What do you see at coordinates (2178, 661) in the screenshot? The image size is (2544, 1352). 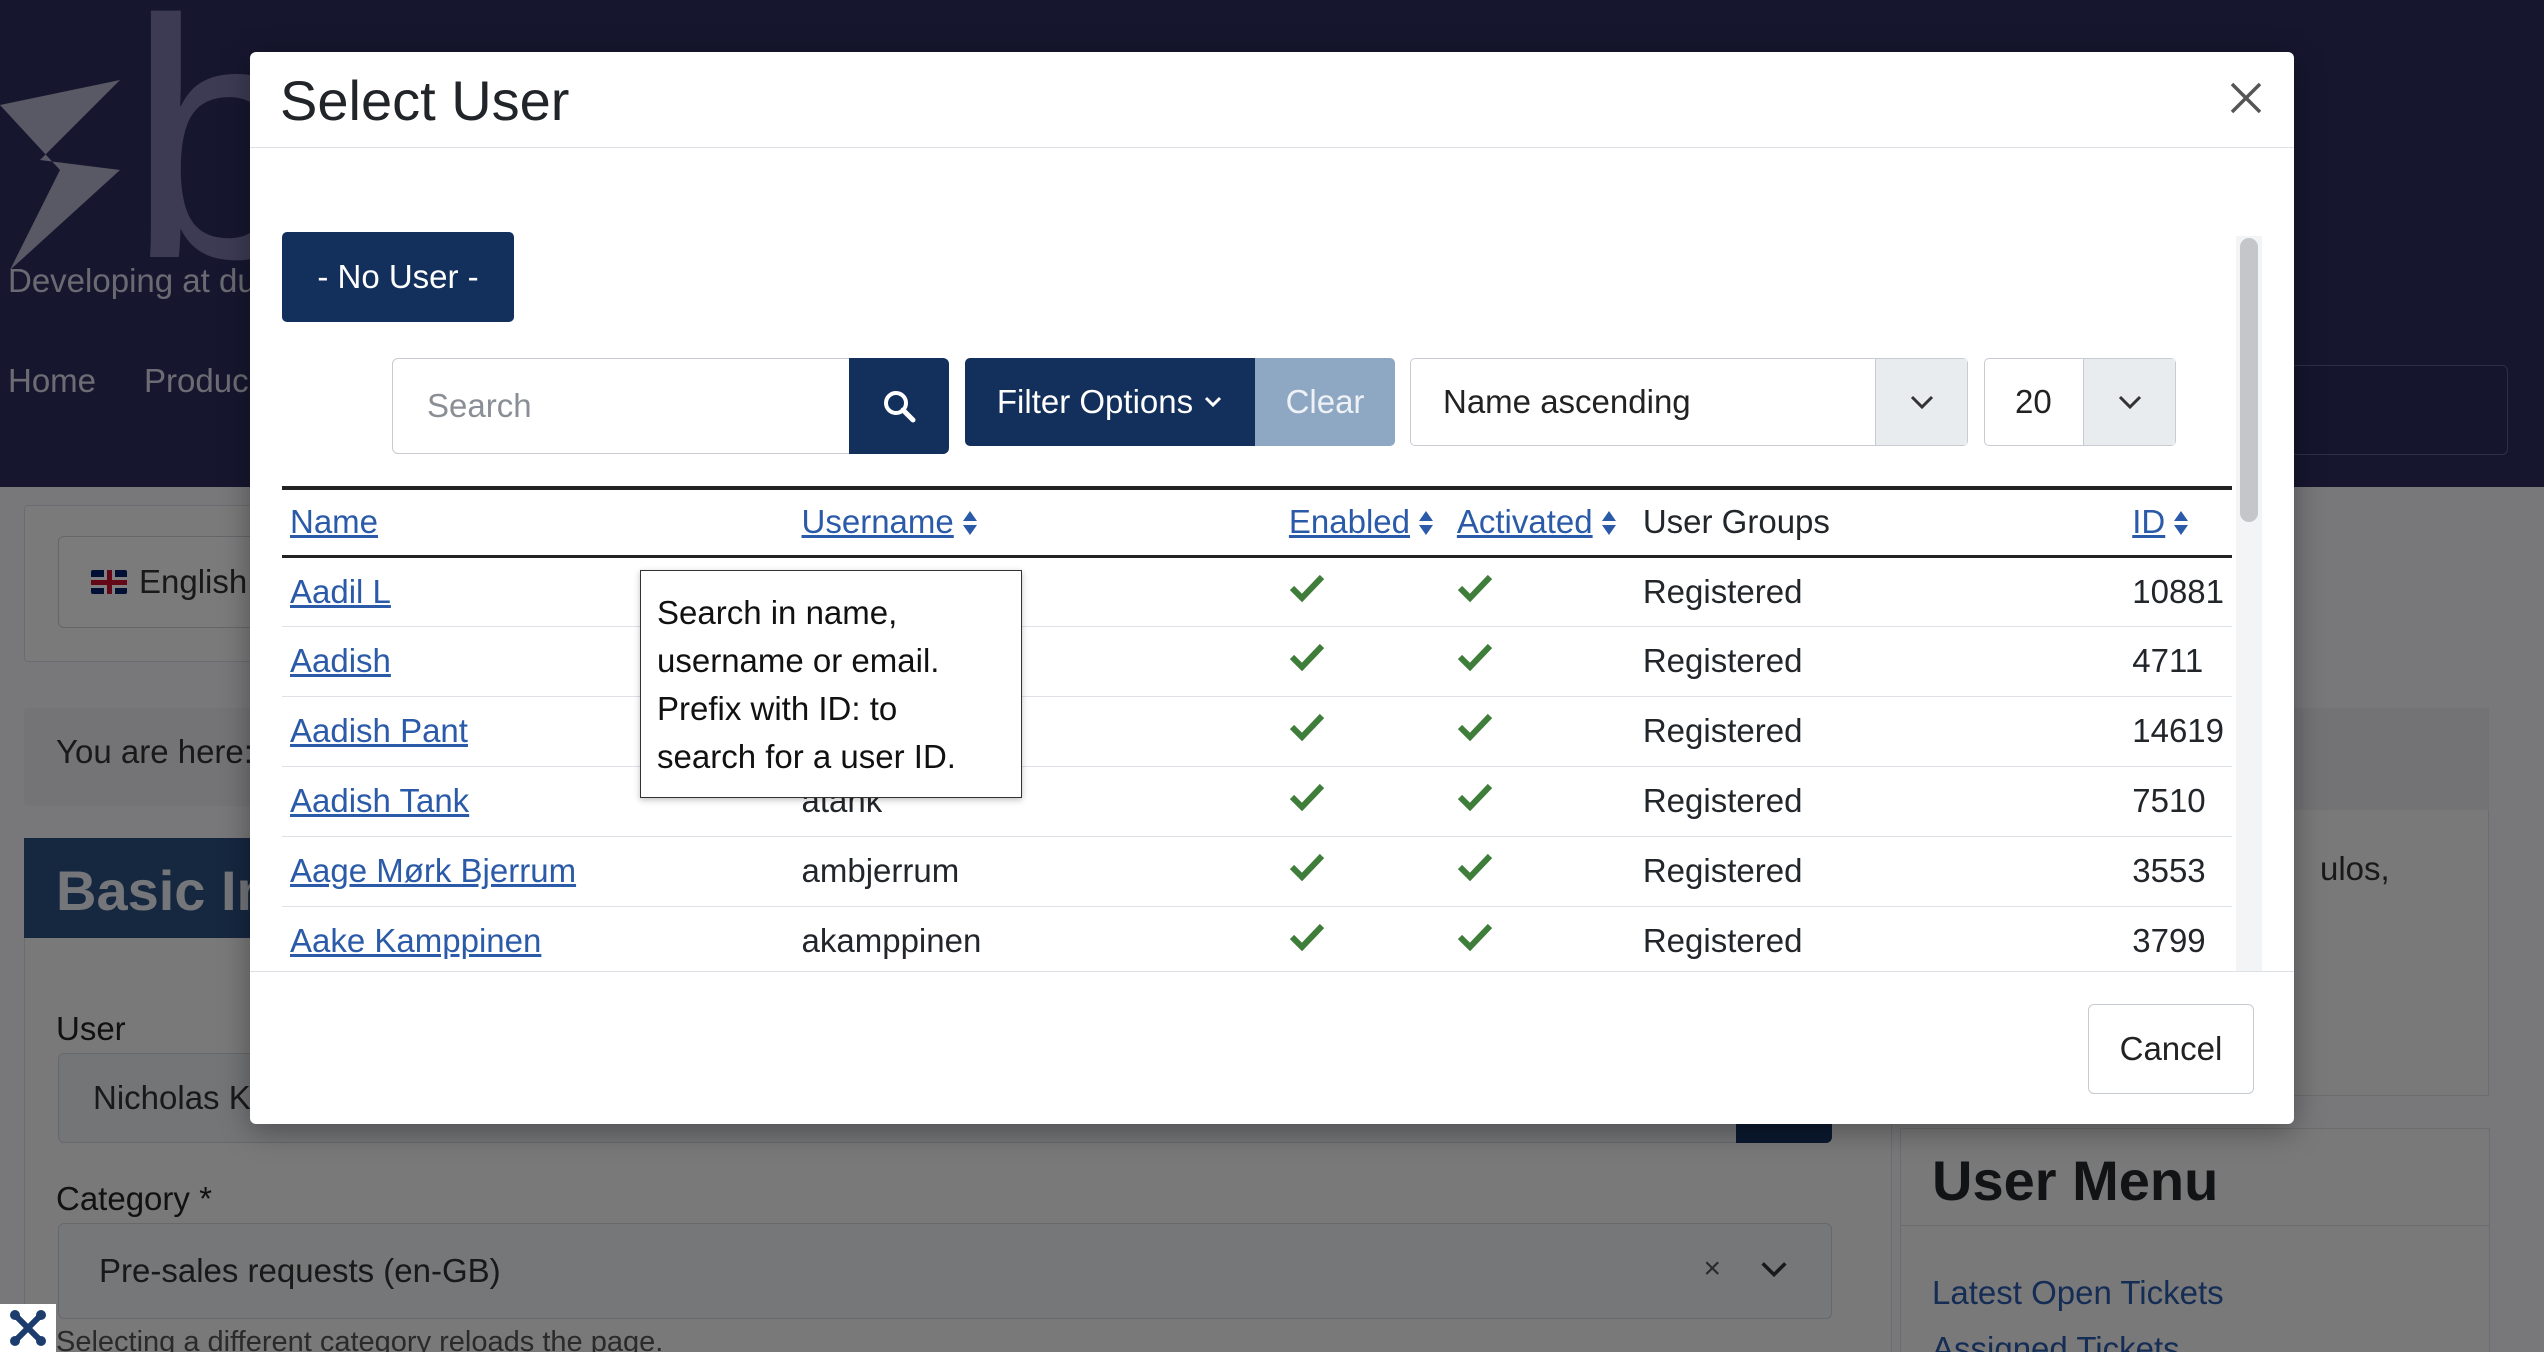 I see `user-id-cell: 4711` at bounding box center [2178, 661].